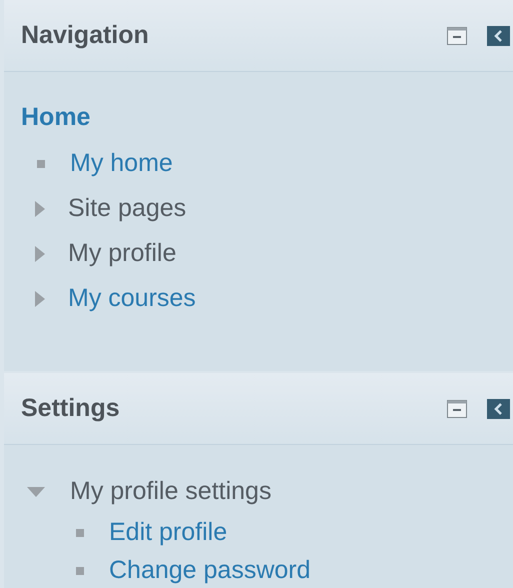 This screenshot has height=588, width=513. Describe the element at coordinates (122, 253) in the screenshot. I see `tree-item: My profile` at that location.